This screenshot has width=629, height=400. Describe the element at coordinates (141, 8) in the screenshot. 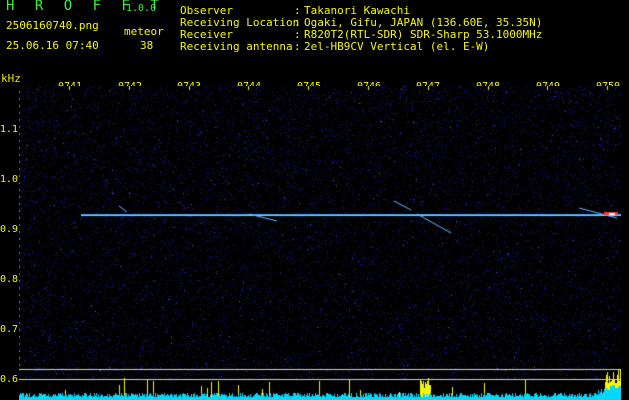

I see `app-version: 1.0.0` at that location.